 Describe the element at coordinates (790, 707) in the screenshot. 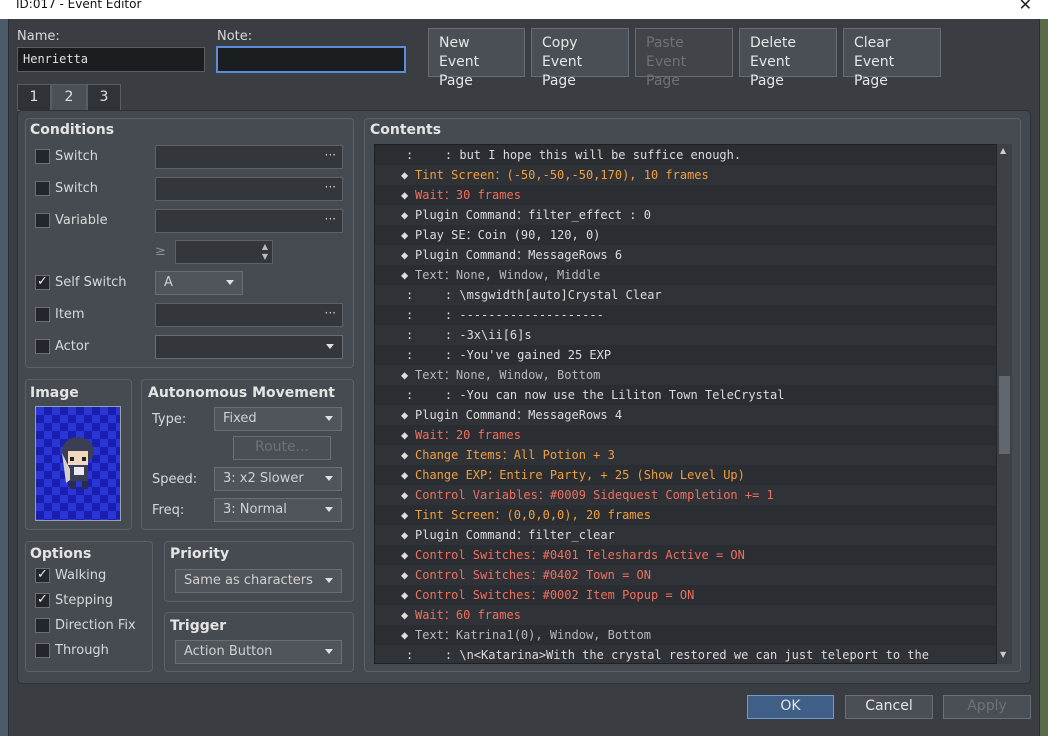

I see `ok-button: OK` at that location.